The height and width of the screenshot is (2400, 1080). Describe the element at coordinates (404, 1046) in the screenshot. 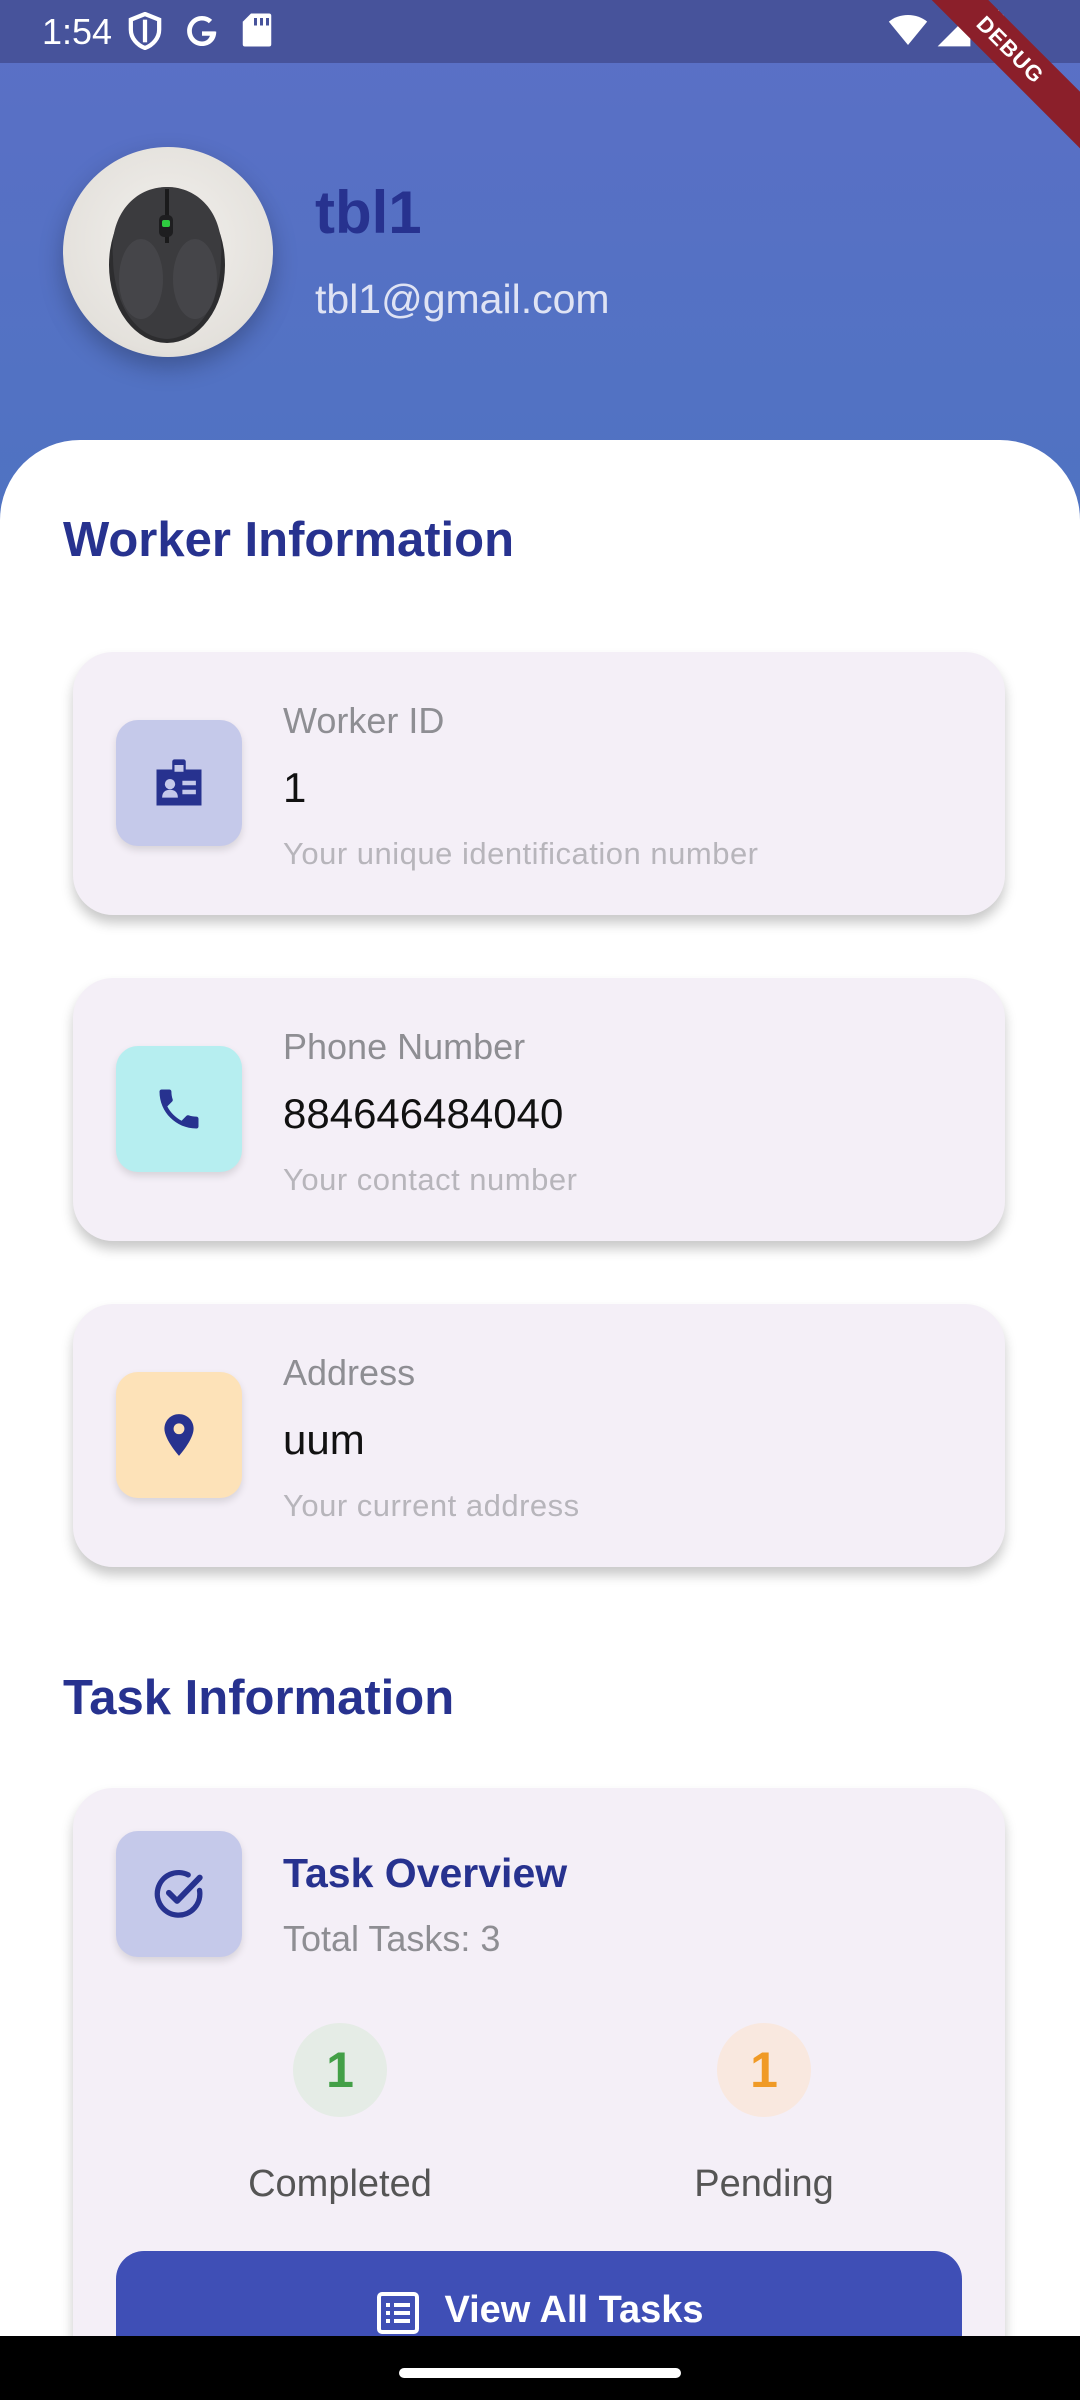

I see `phone-number-label: Phone Number` at that location.